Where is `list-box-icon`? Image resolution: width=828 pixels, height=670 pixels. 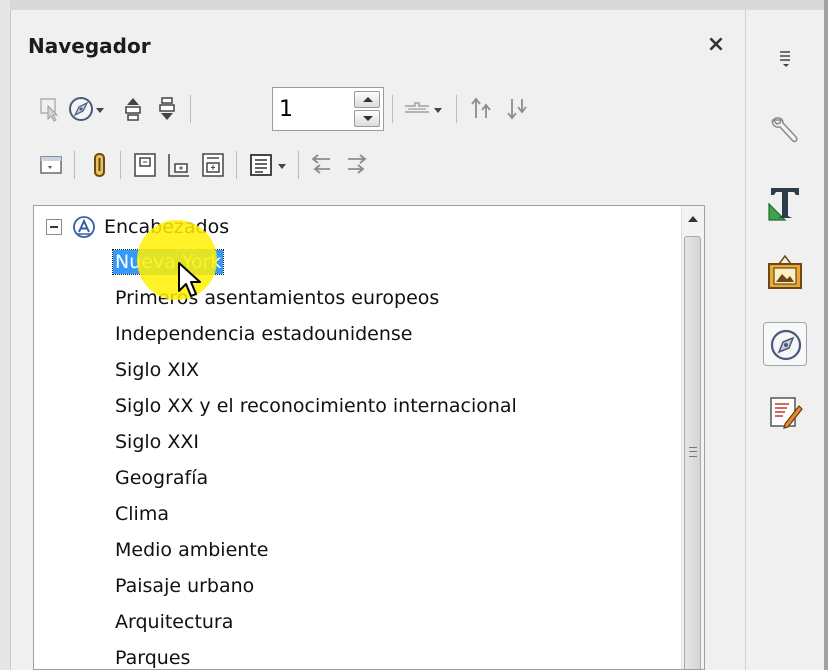 list-box-icon is located at coordinates (261, 165).